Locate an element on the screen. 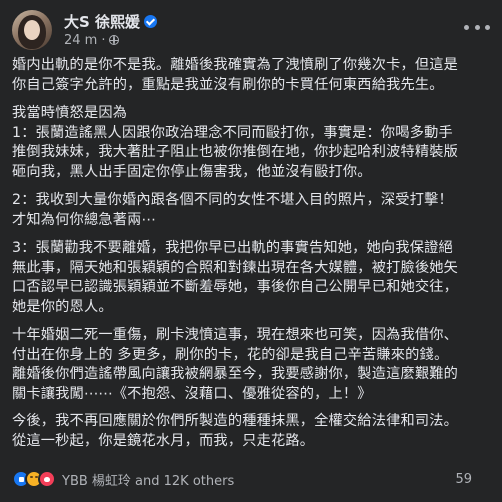 The height and width of the screenshot is (502, 502). content-line: 離婚後你們造謠帶風向讓我被網暴至今，我要感謝你，製造這麼艱難的 is located at coordinates (235, 374).